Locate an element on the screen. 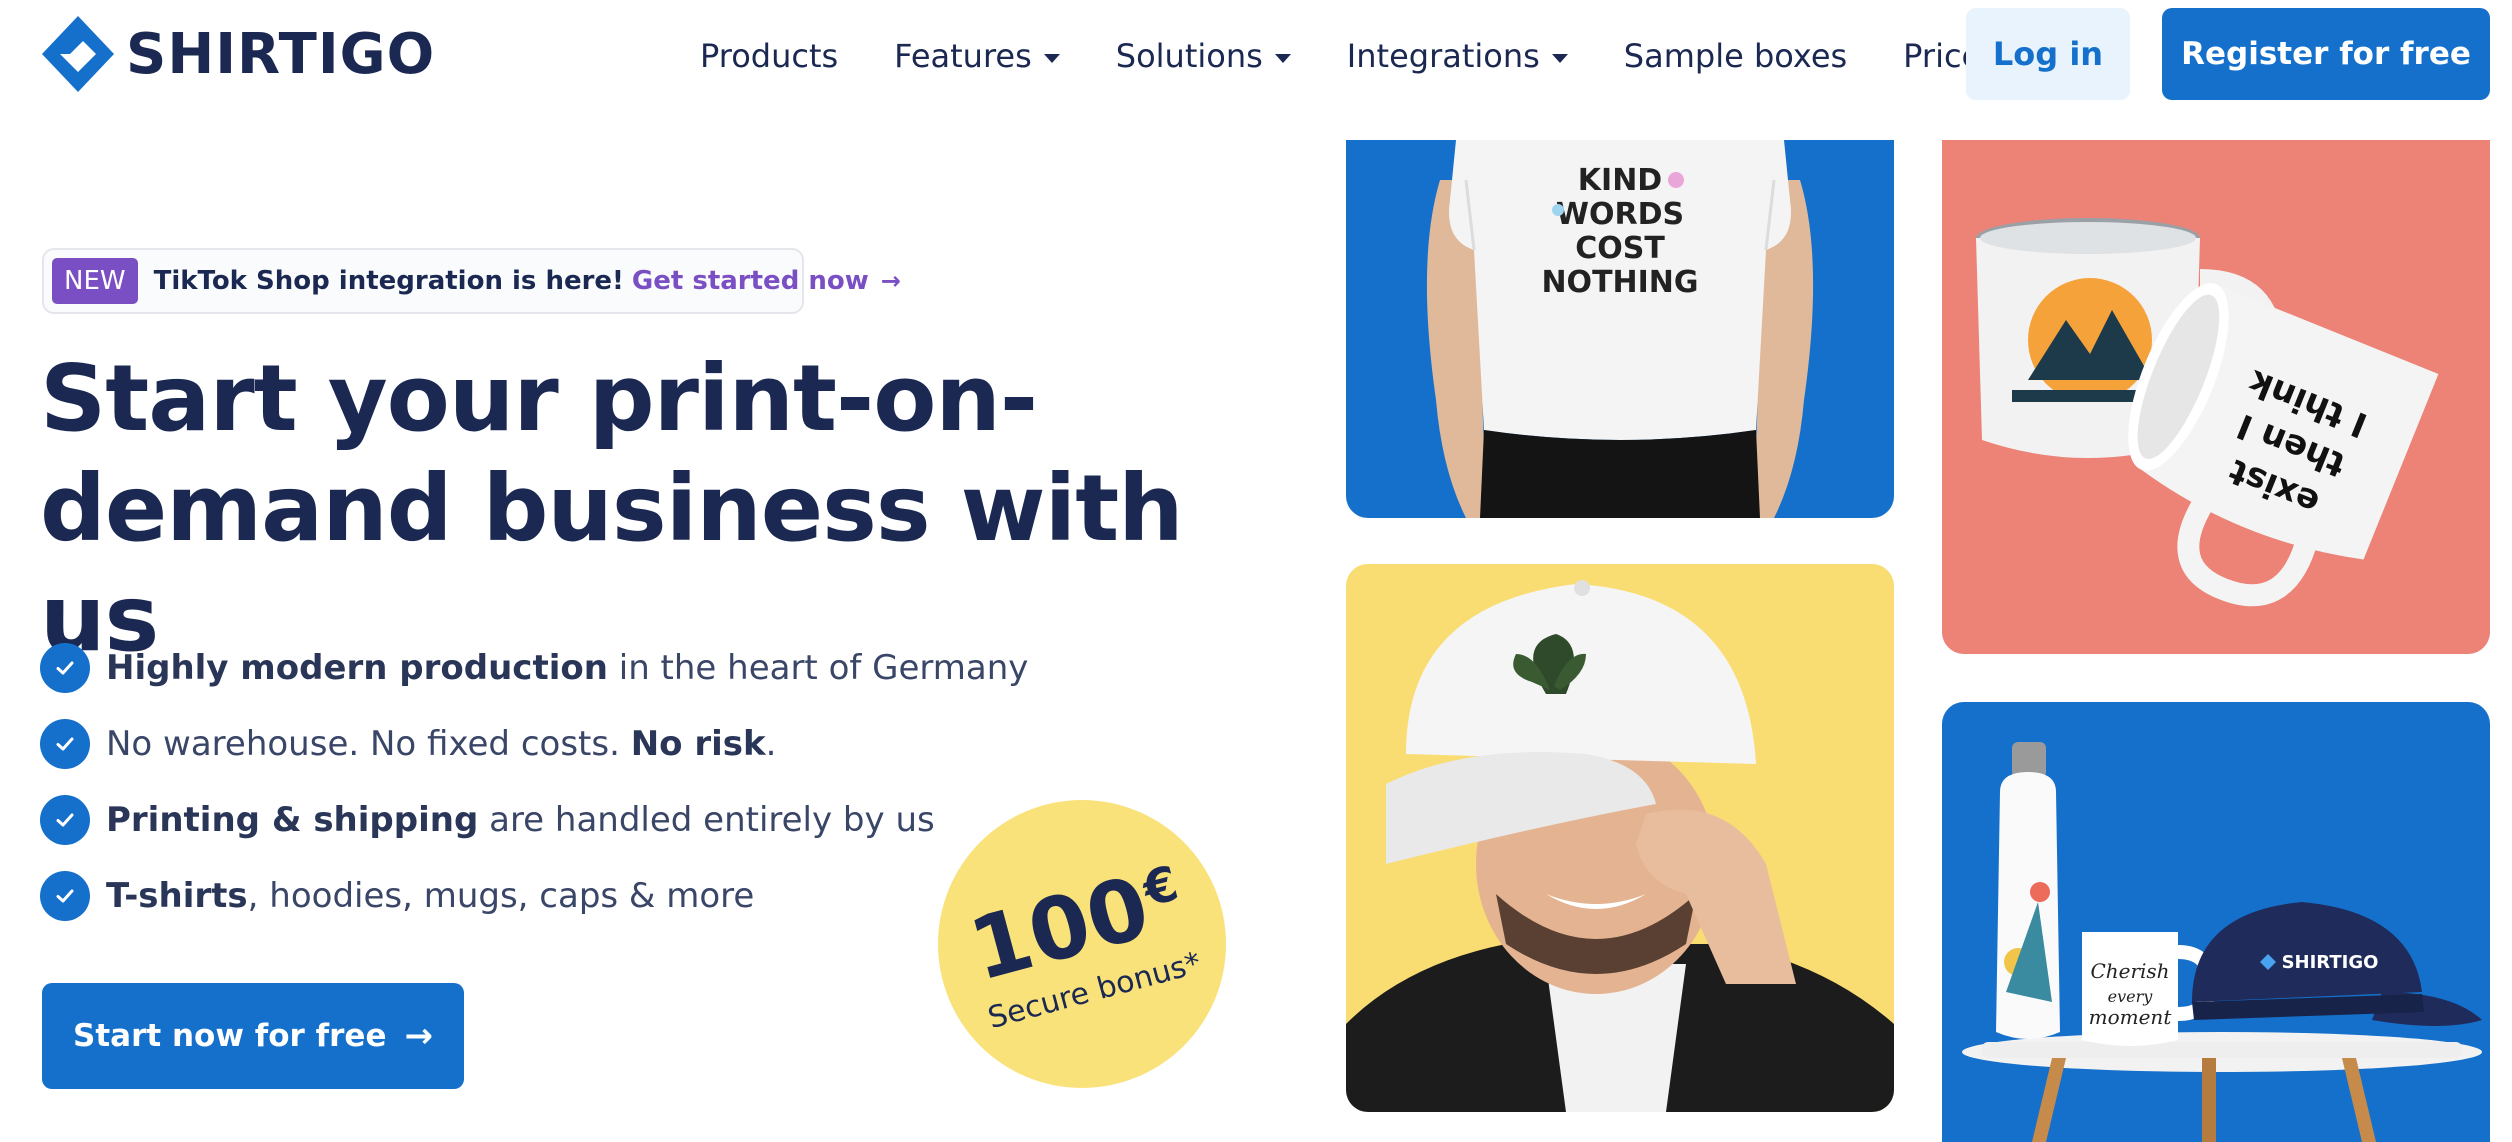 This screenshot has height=1142, width=2512. shirtigo-diamond-logo-icon is located at coordinates (78, 54).